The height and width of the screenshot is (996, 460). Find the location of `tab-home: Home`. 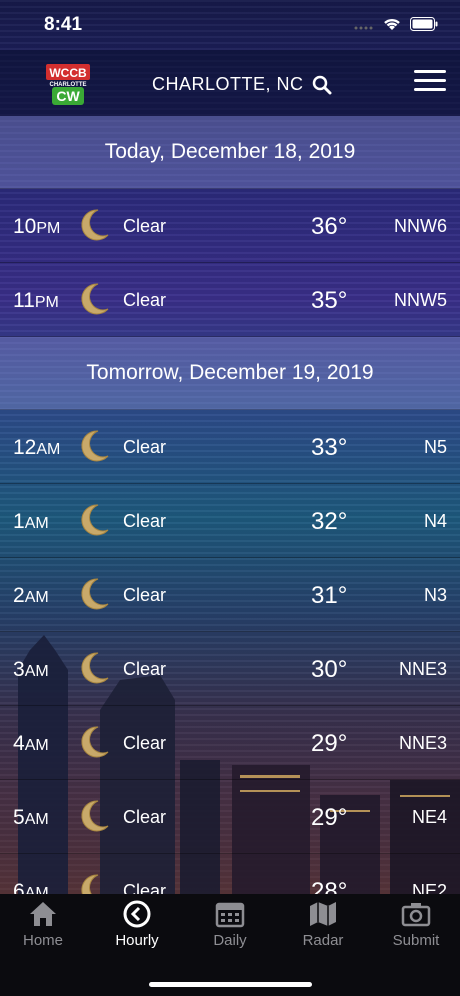

tab-home: Home is located at coordinates (43, 924).